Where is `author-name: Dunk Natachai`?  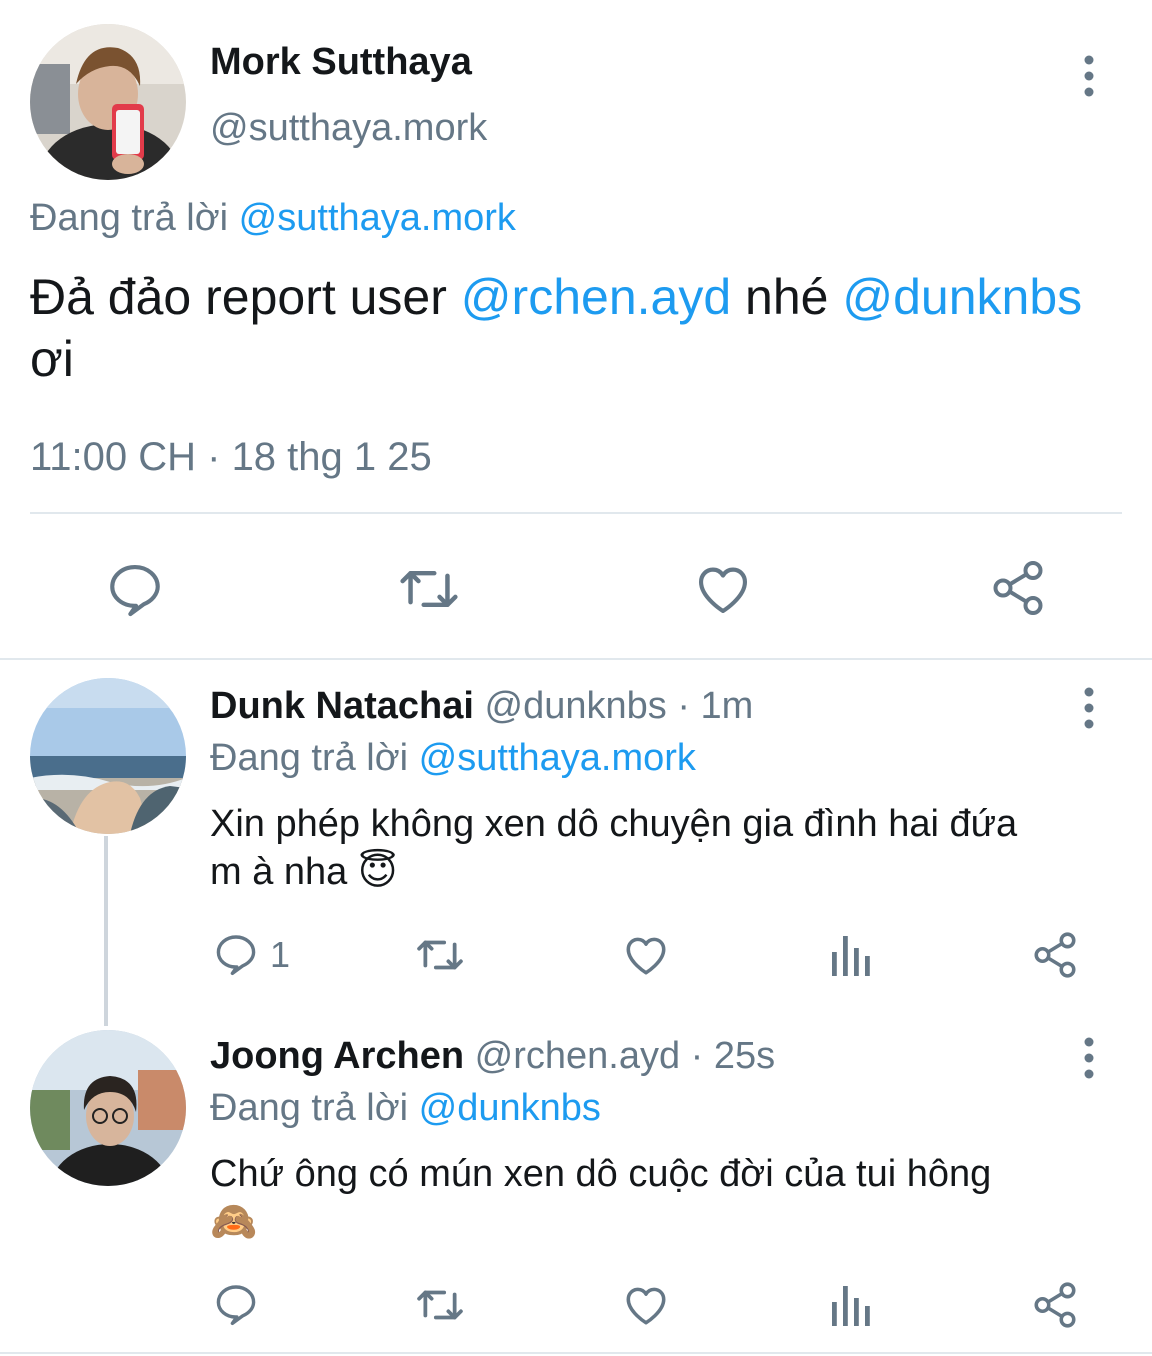 author-name: Dunk Natachai is located at coordinates (342, 706).